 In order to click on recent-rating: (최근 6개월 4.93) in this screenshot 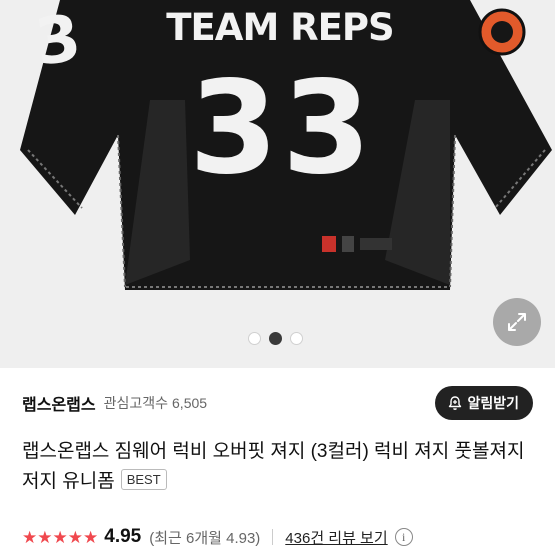, I will do `click(205, 538)`.